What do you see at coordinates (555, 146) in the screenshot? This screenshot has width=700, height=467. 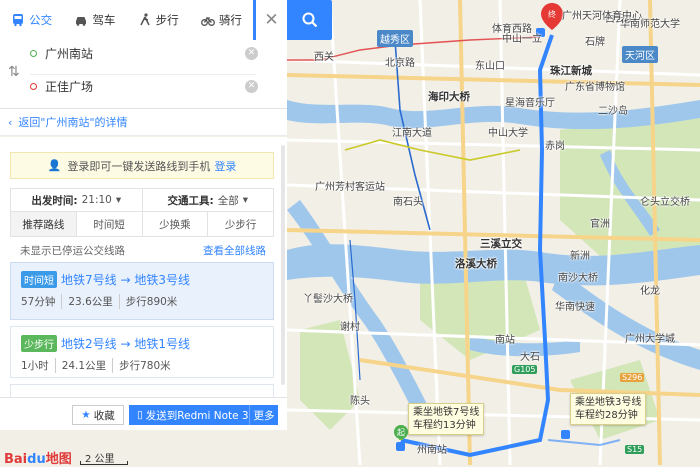 I see `map-label: 赤岗` at bounding box center [555, 146].